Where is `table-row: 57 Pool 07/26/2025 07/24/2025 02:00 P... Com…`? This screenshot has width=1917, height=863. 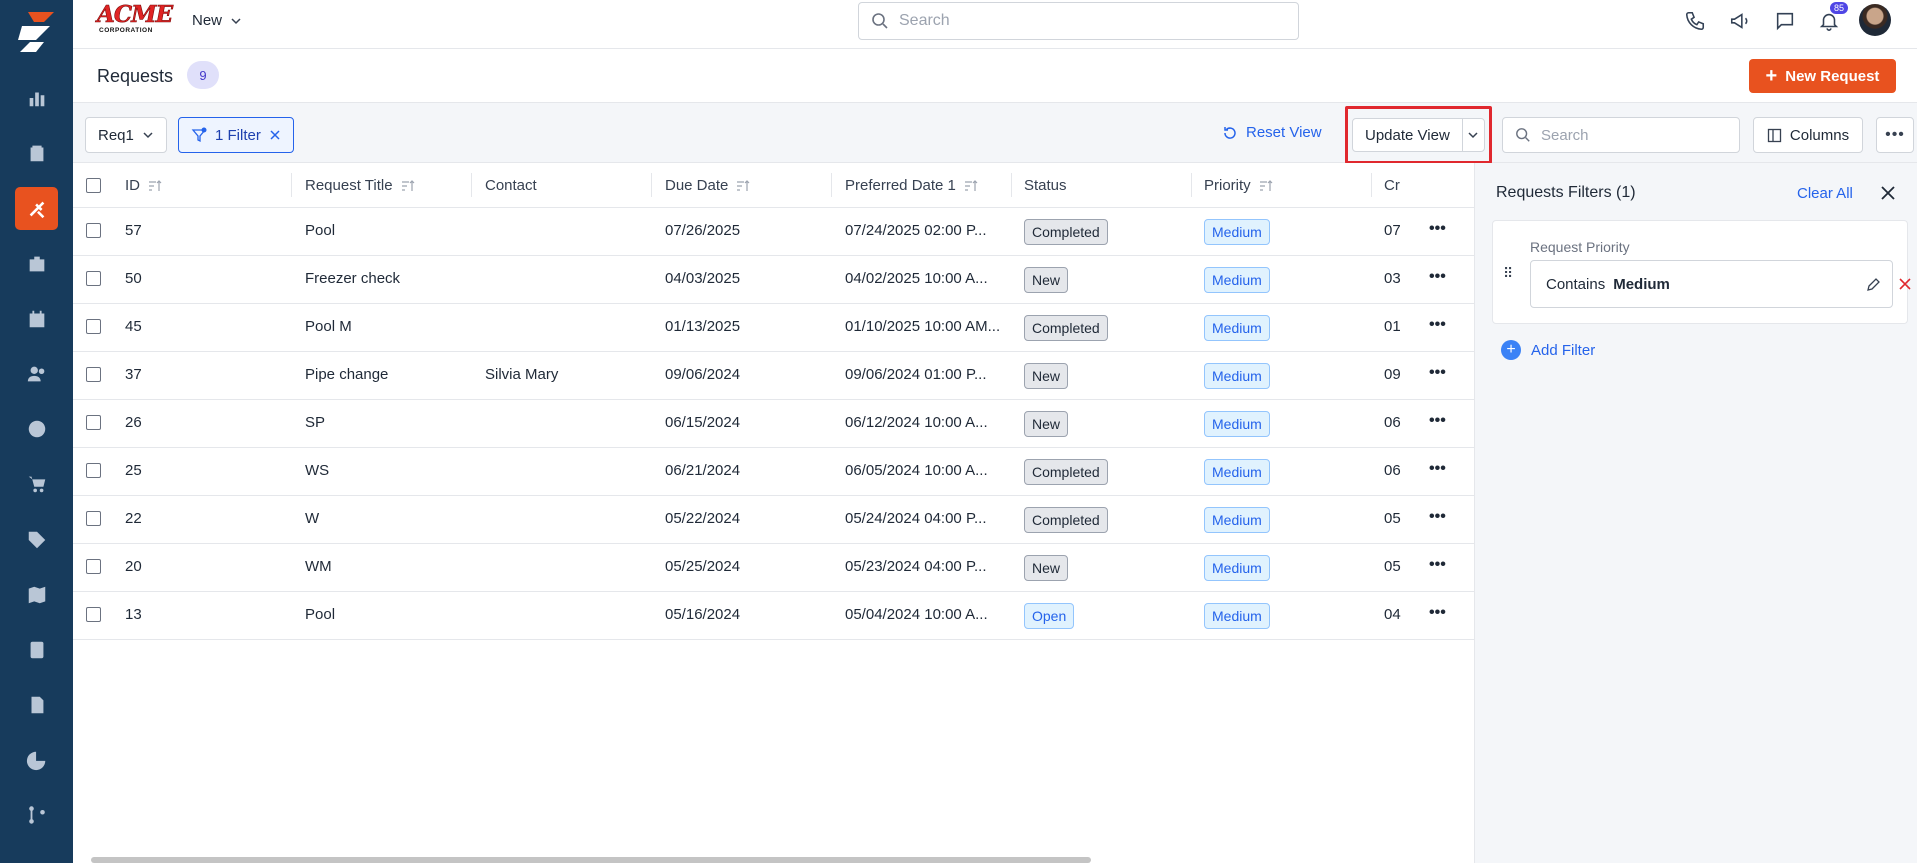
table-row: 57 Pool 07/26/2025 07/24/2025 02:00 P... Com… is located at coordinates (773, 232).